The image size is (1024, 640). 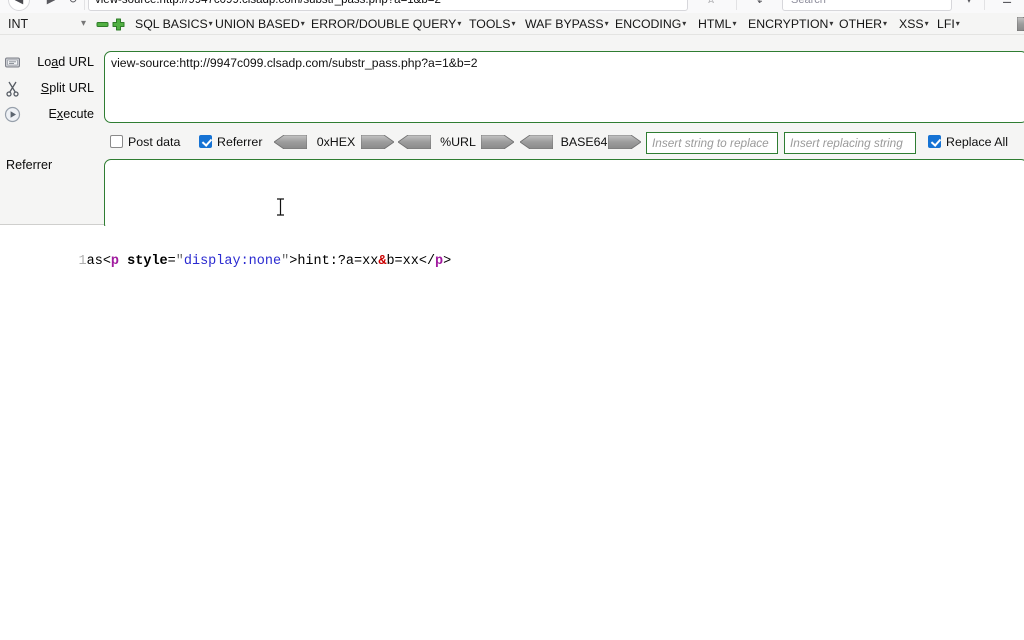 I want to click on reload-icon: ↻, so click(x=73, y=5).